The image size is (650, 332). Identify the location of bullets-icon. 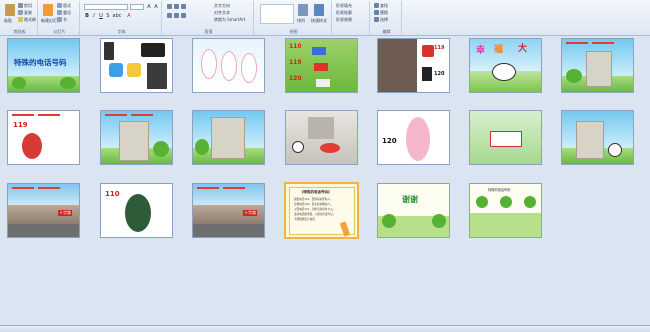
(169, 6).